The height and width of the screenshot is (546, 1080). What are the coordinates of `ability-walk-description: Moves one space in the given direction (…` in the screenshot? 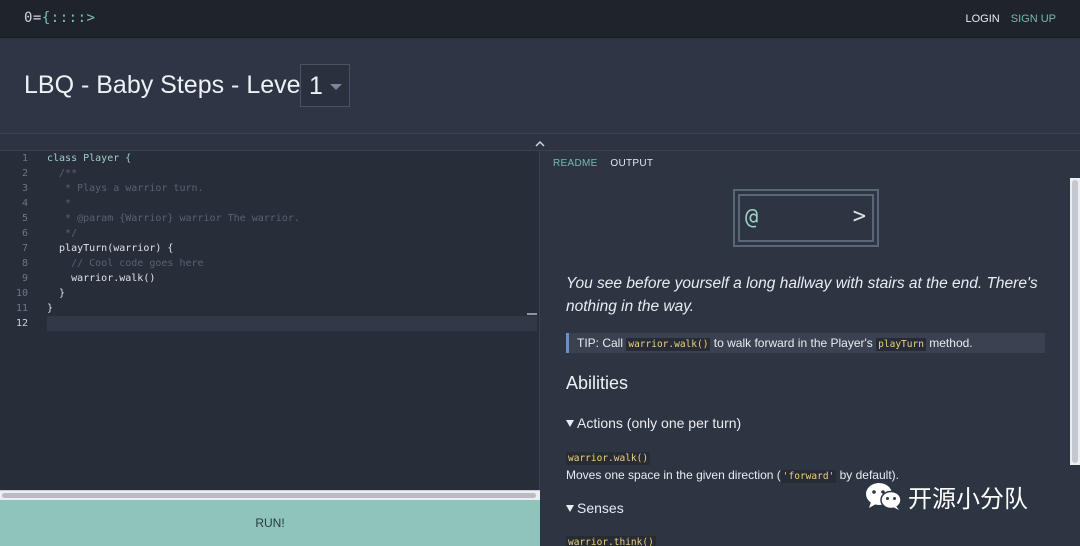 It's located at (732, 475).